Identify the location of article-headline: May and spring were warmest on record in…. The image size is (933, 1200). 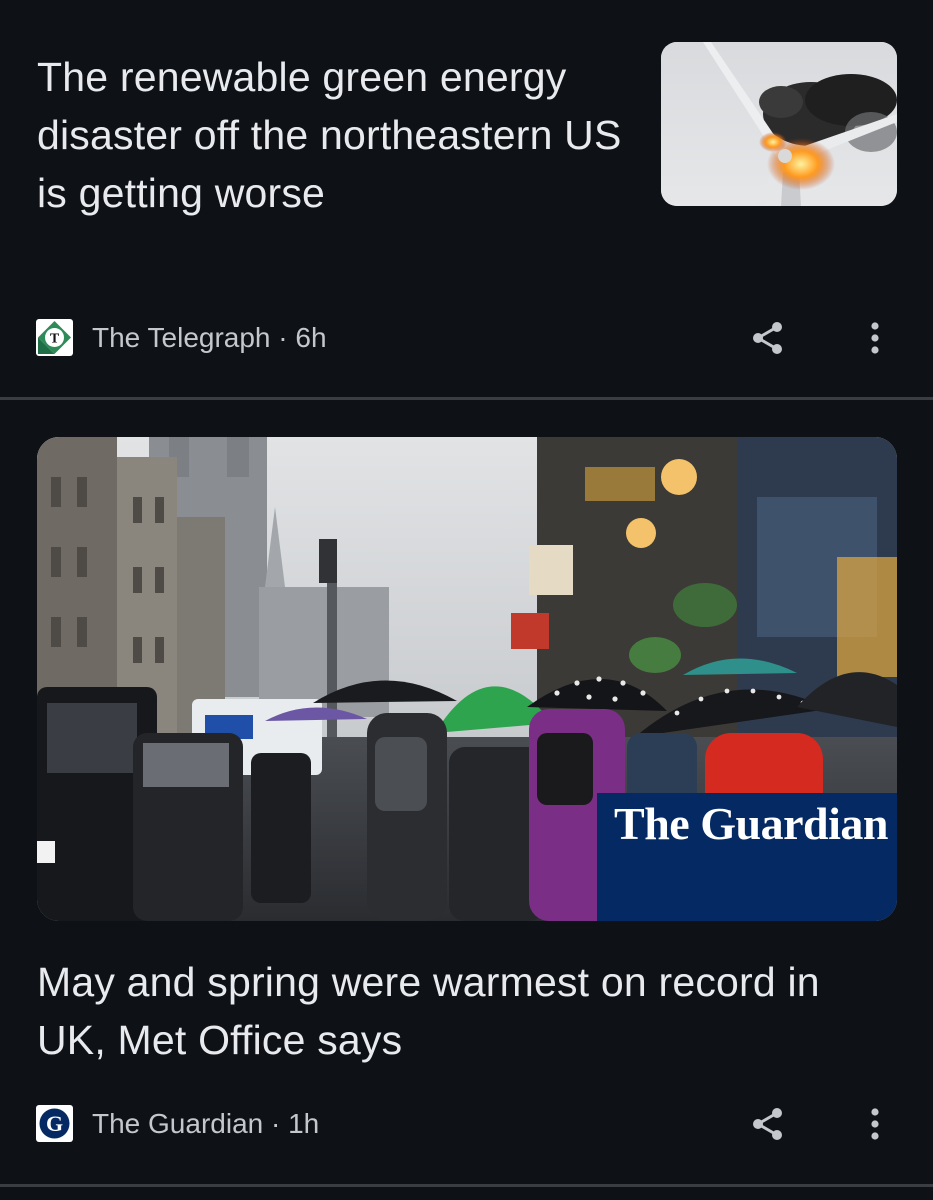
(467, 1011).